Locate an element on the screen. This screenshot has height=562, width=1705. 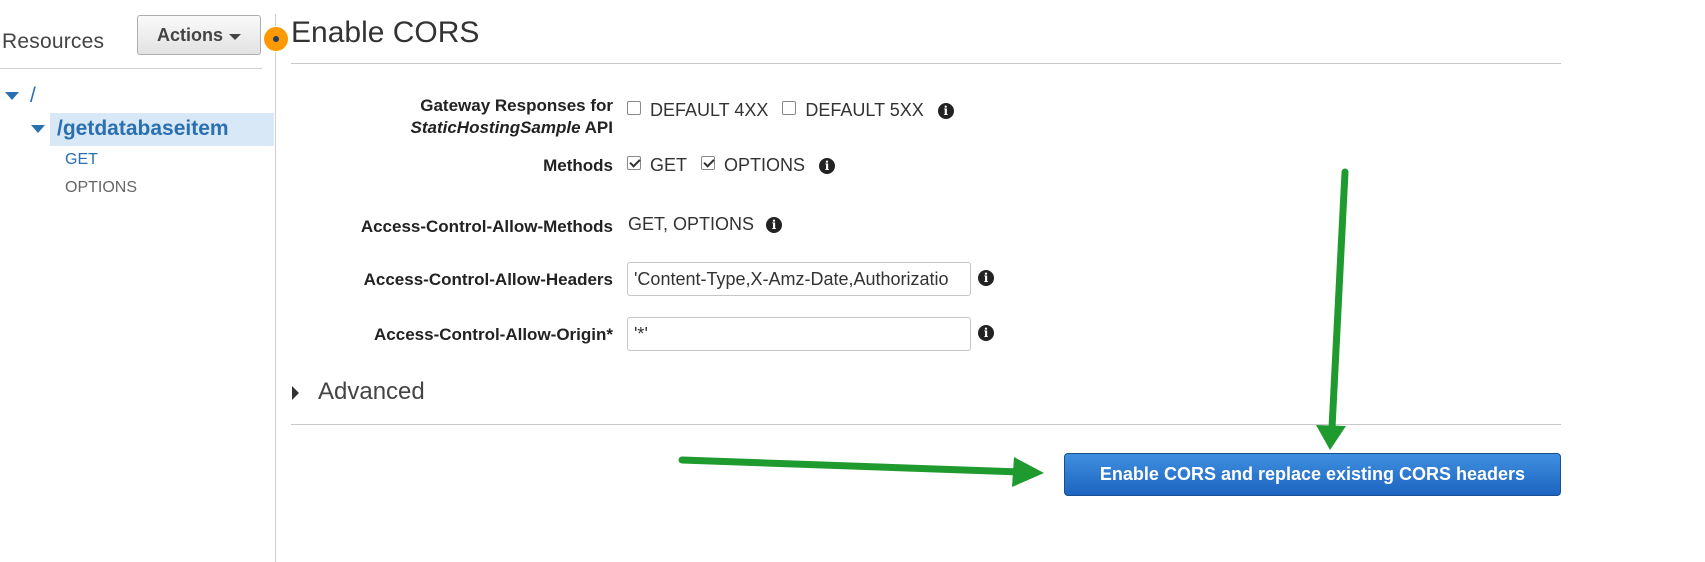
checkbox-default-5xx-label: DEFAULT 5XX is located at coordinates (864, 110).